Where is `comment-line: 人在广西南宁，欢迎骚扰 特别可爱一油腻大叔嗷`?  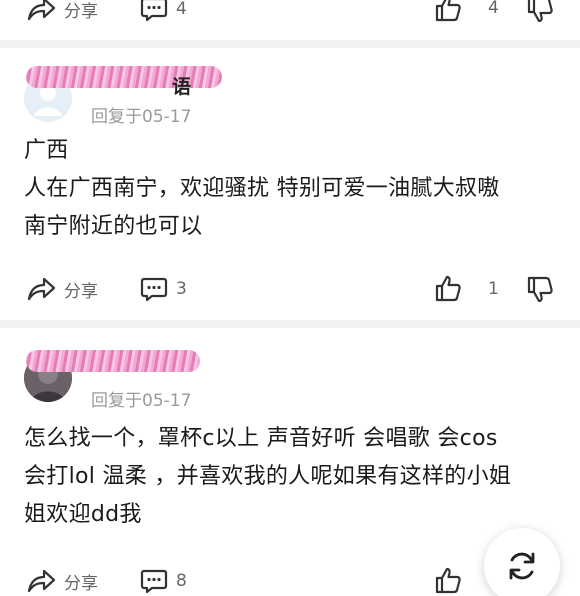 comment-line: 人在广西南宁，欢迎骚扰 特别可爱一油腻大叔嗷 is located at coordinates (262, 188).